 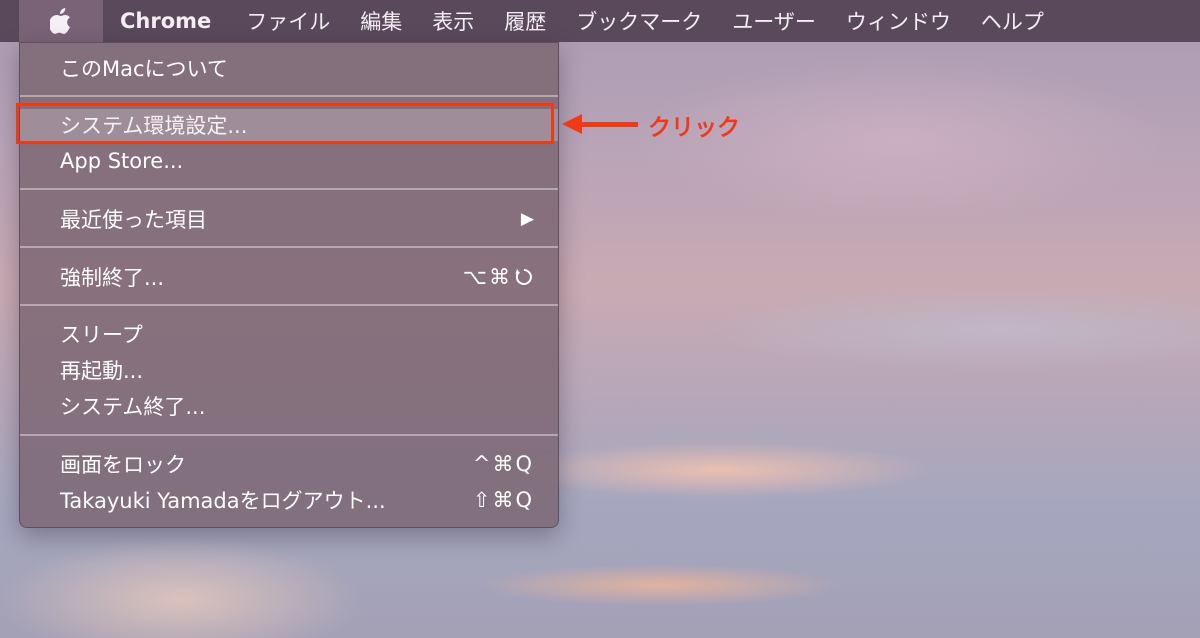 I want to click on menubar-view: 表示, so click(x=453, y=21).